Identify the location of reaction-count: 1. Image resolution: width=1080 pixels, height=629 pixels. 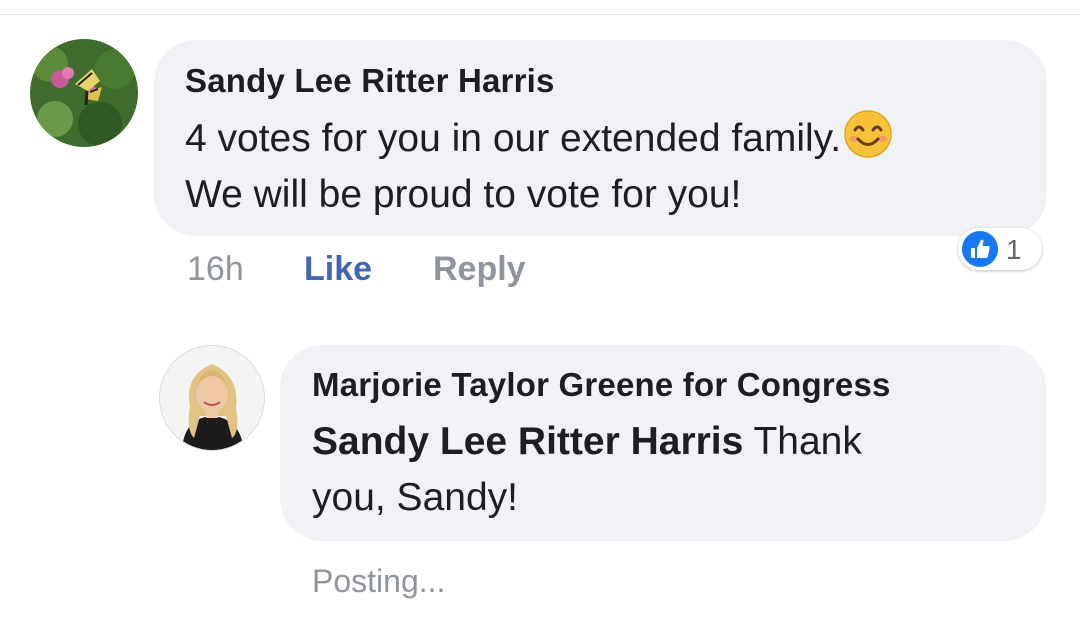
(1014, 249).